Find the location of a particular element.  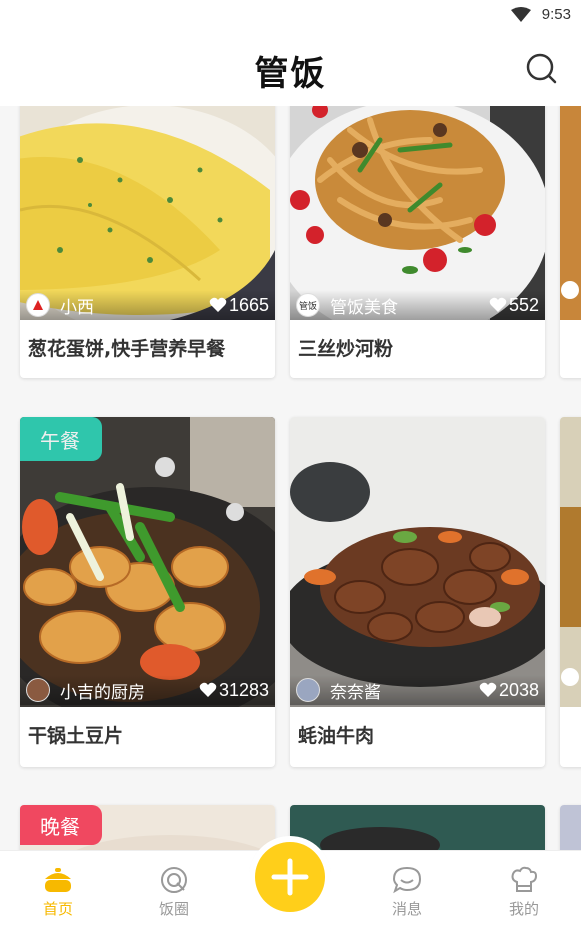

recipe-card is located at coordinates (417, 827).